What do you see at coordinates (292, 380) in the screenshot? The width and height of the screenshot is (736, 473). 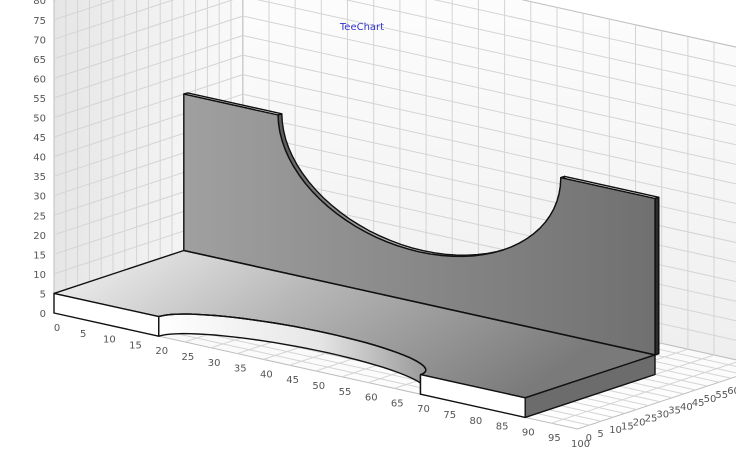 I see `x-tick-label: 45` at bounding box center [292, 380].